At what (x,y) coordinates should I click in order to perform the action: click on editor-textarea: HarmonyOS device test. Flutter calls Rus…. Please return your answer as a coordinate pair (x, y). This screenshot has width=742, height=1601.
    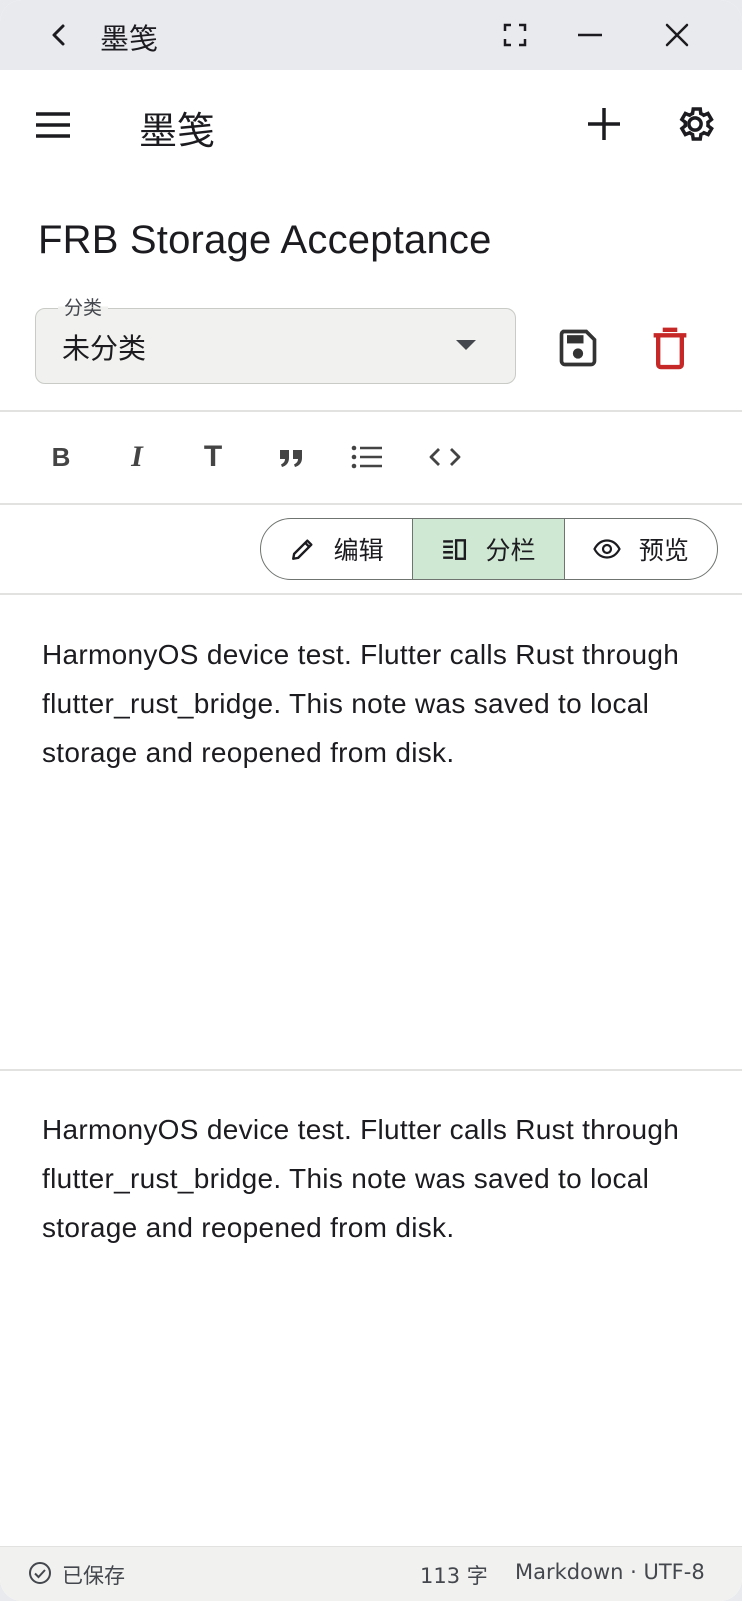
    Looking at the image, I should click on (367, 703).